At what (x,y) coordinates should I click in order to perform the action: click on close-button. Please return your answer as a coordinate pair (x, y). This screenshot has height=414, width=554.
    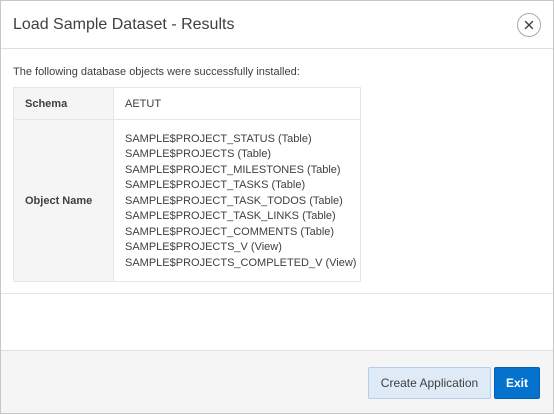
    Looking at the image, I should click on (529, 25).